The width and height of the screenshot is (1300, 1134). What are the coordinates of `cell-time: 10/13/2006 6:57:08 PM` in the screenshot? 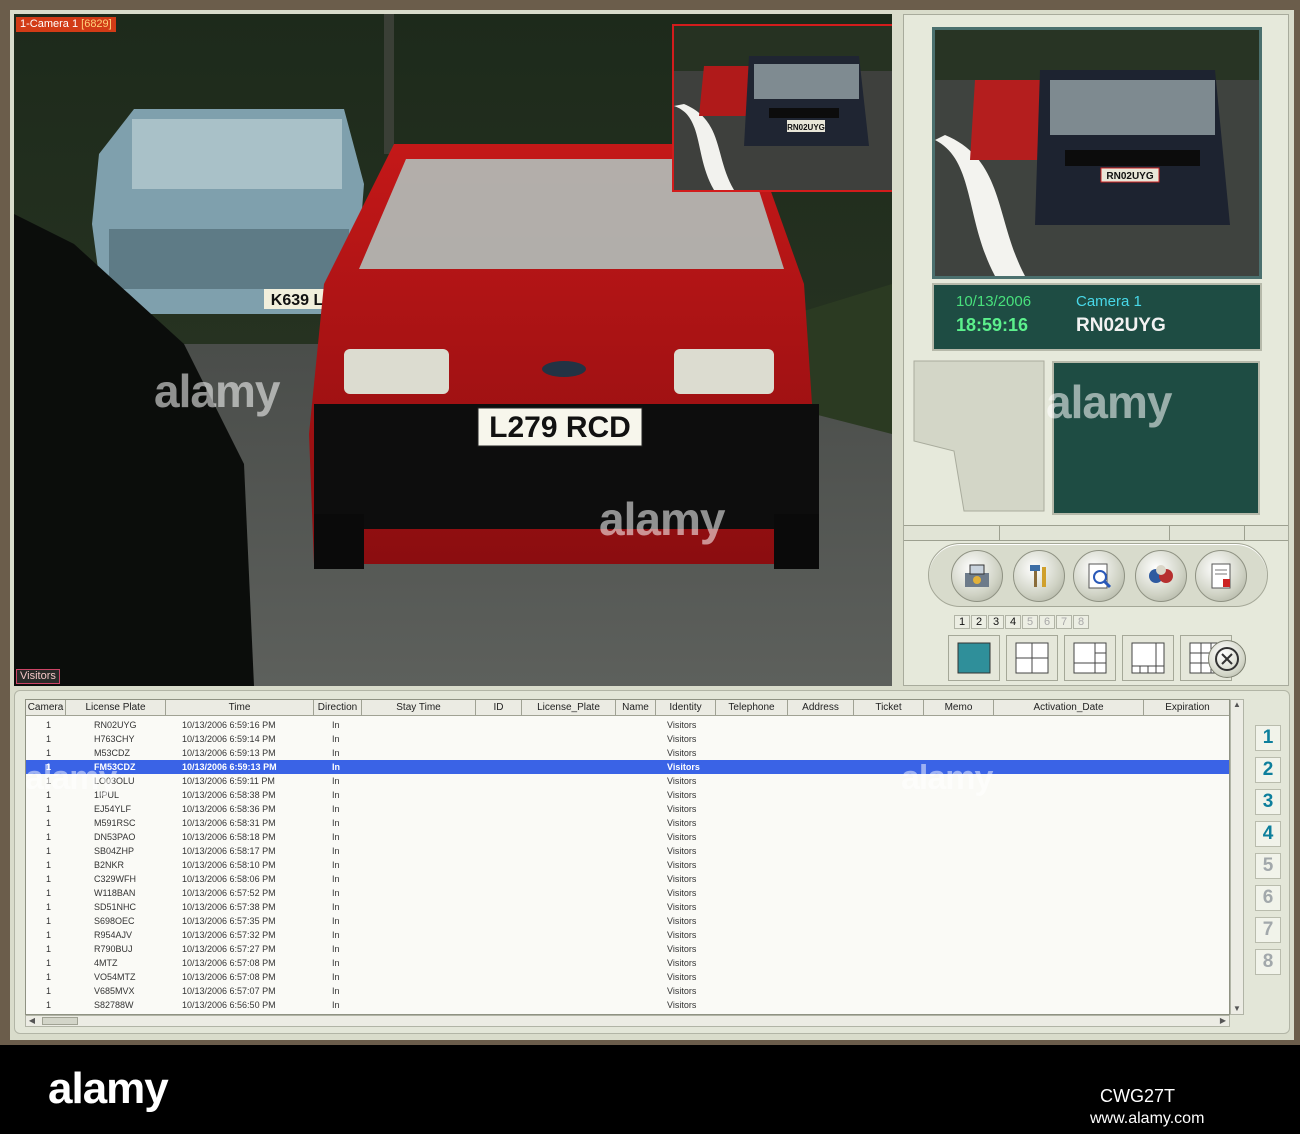 It's located at (229, 977).